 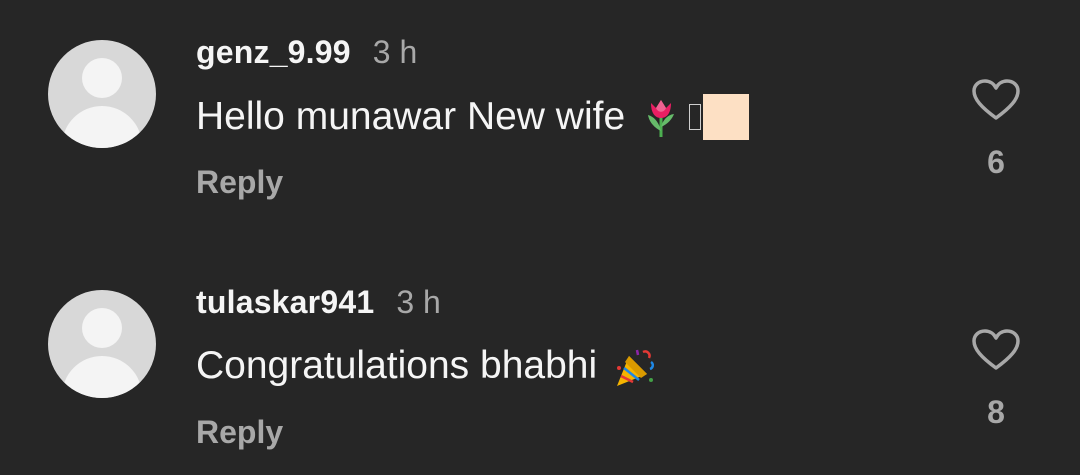 I want to click on comment-text: Hello munawar New wife, so click(x=473, y=117).